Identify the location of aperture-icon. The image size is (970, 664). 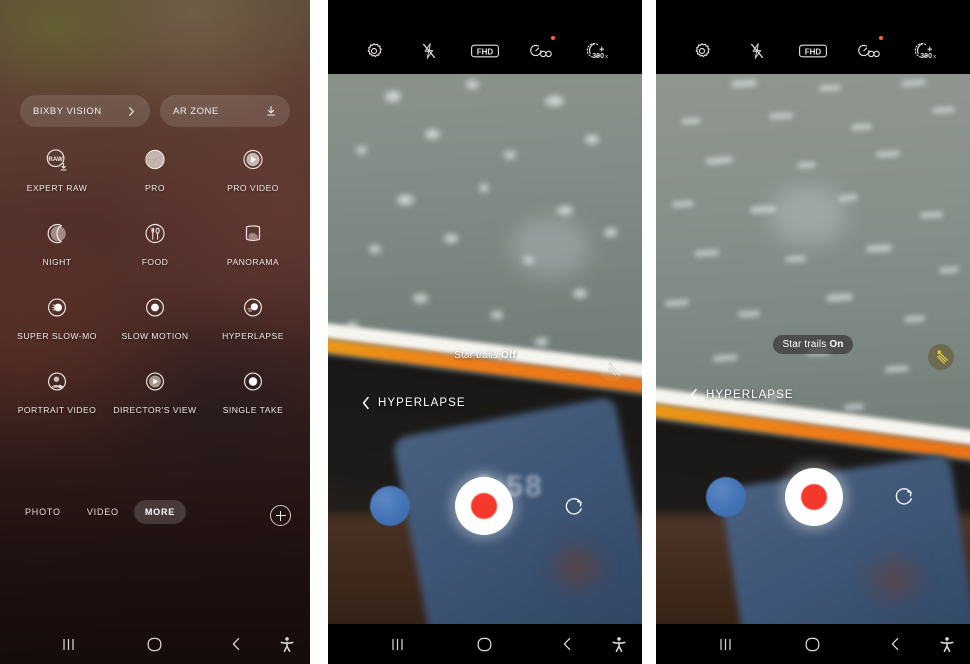
(155, 160).